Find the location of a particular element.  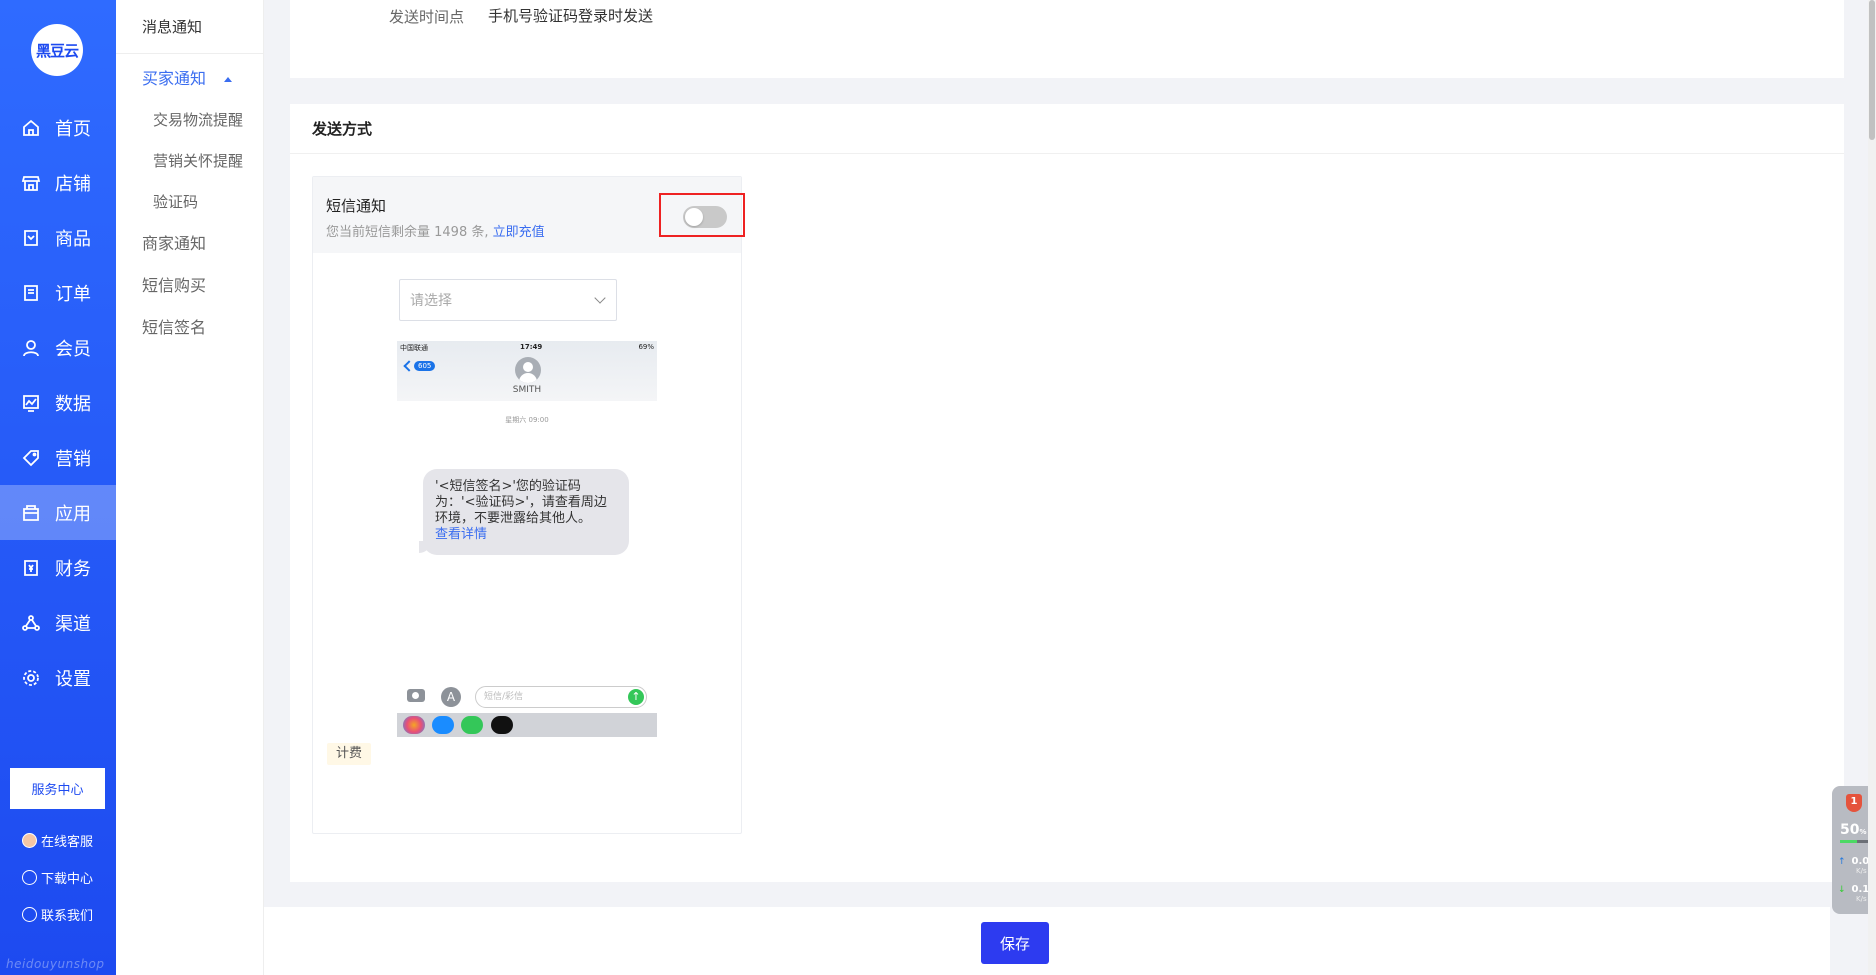

online-service-link: 在线客服 is located at coordinates (57, 840).